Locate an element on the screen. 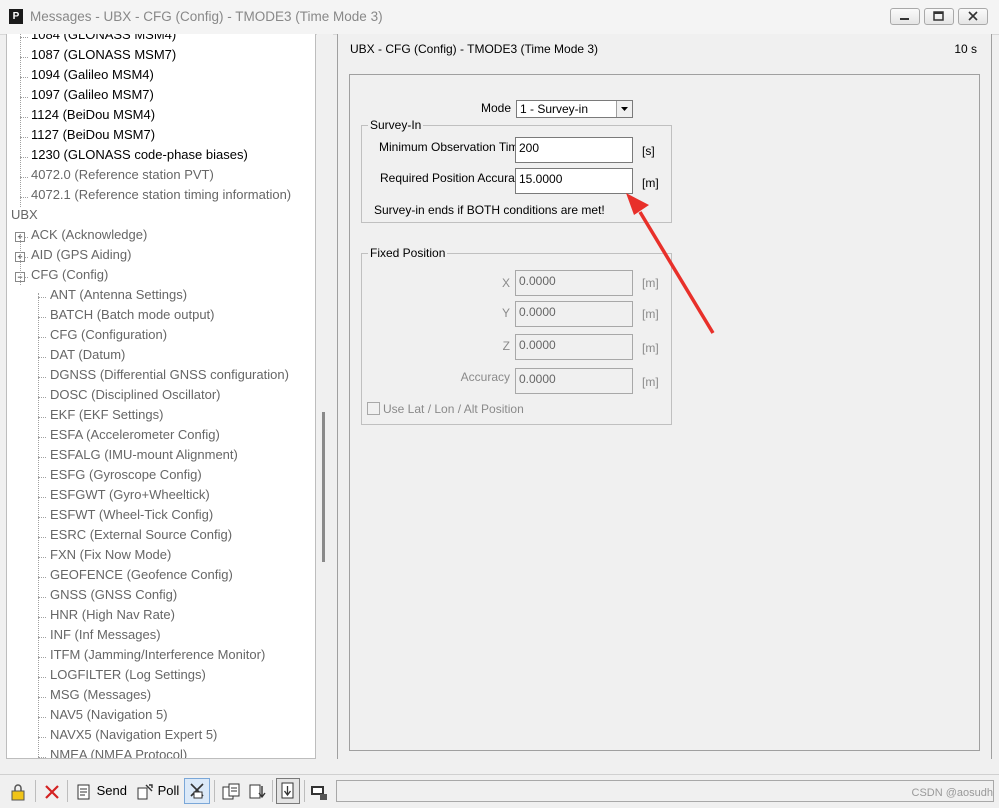  tree-item: CFG (Configuration) is located at coordinates (108, 334).